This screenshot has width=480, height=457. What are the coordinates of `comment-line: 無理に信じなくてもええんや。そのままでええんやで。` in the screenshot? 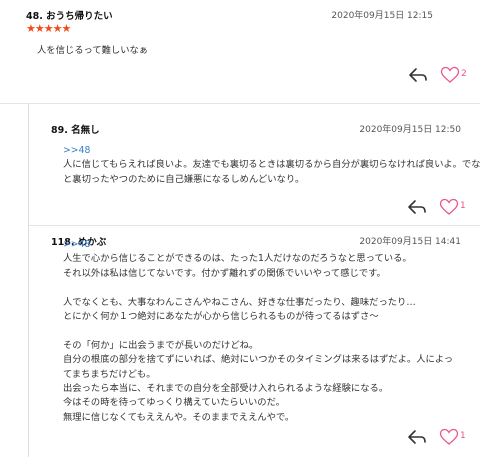 It's located at (179, 417).